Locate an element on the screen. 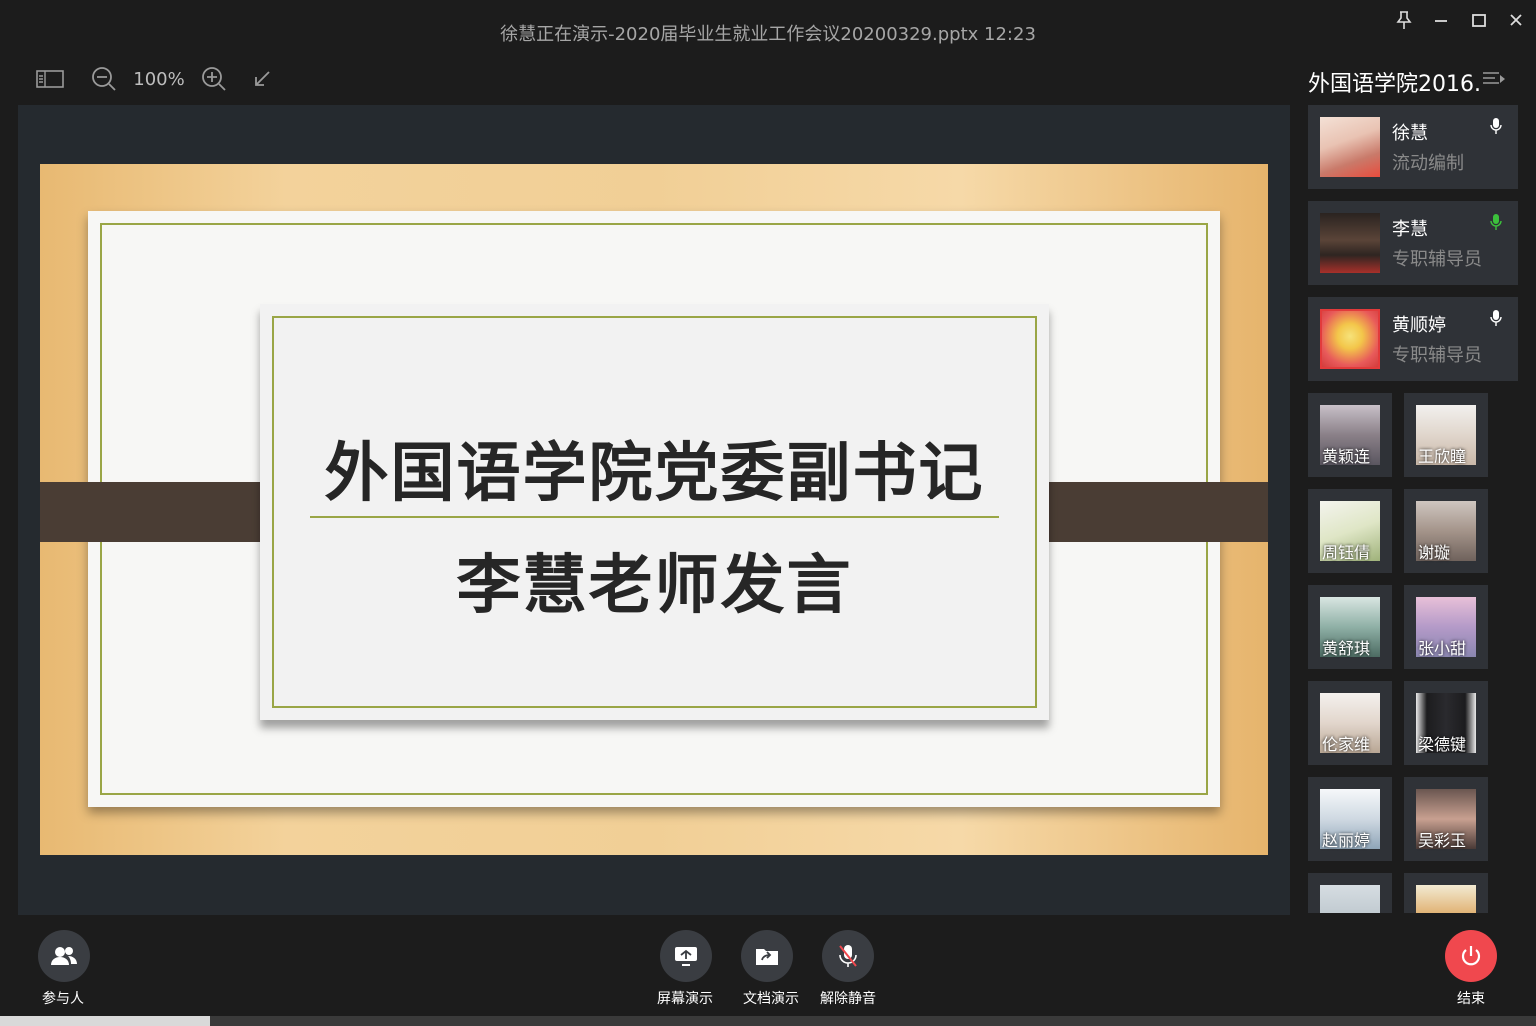  participant-tile: 吴彩玉 is located at coordinates (1446, 819).